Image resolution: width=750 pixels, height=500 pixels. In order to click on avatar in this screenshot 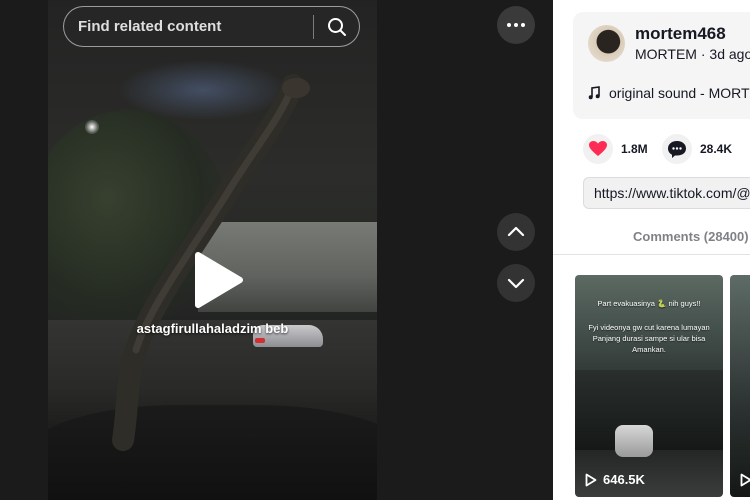, I will do `click(606, 43)`.